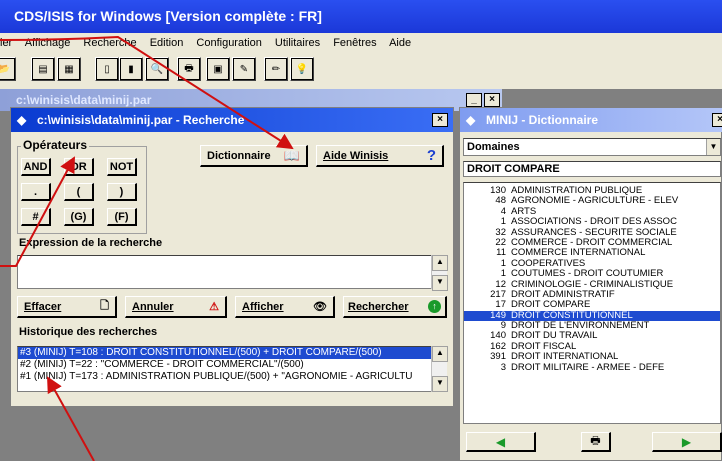 This screenshot has height=461, width=722. I want to click on menu-recherche: Recherche, so click(109, 43).